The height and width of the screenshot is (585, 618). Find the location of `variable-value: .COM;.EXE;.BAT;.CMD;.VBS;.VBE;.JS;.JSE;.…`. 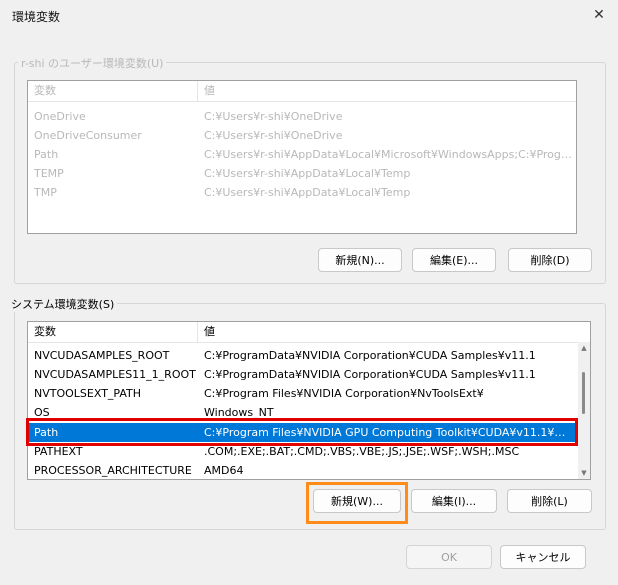

variable-value: .COM;.EXE;.BAT;.CMD;.VBS;.VBE;.JS;.JSE;.… is located at coordinates (362, 451).